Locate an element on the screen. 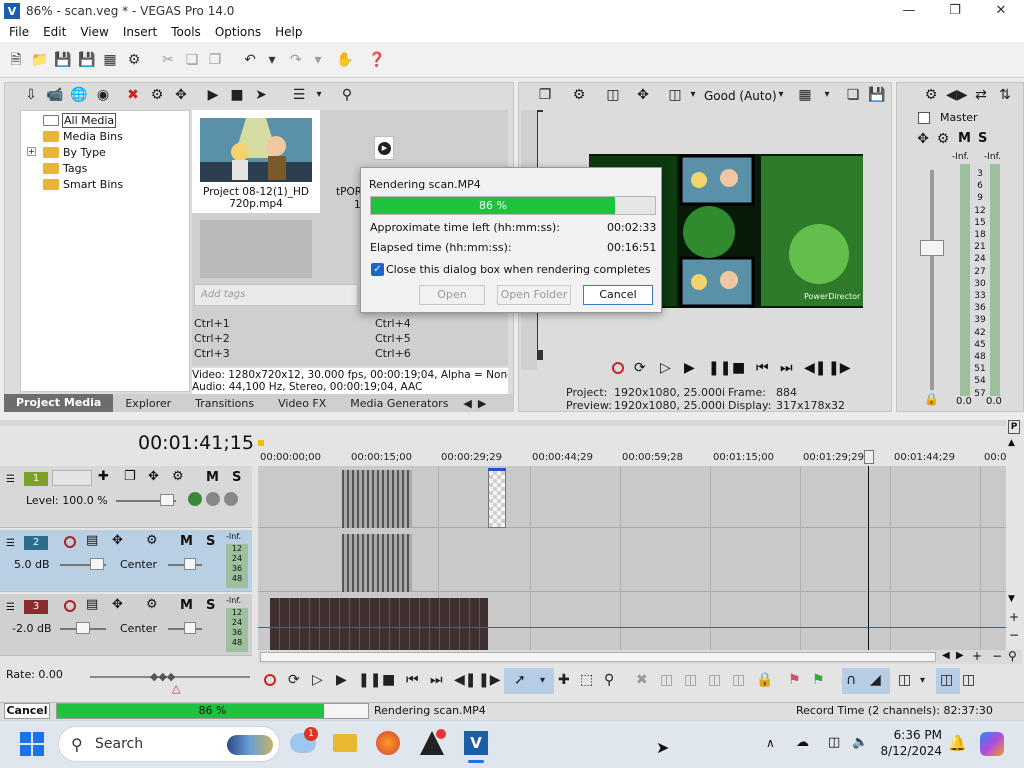  scrollbar-thumb is located at coordinates (598, 657).